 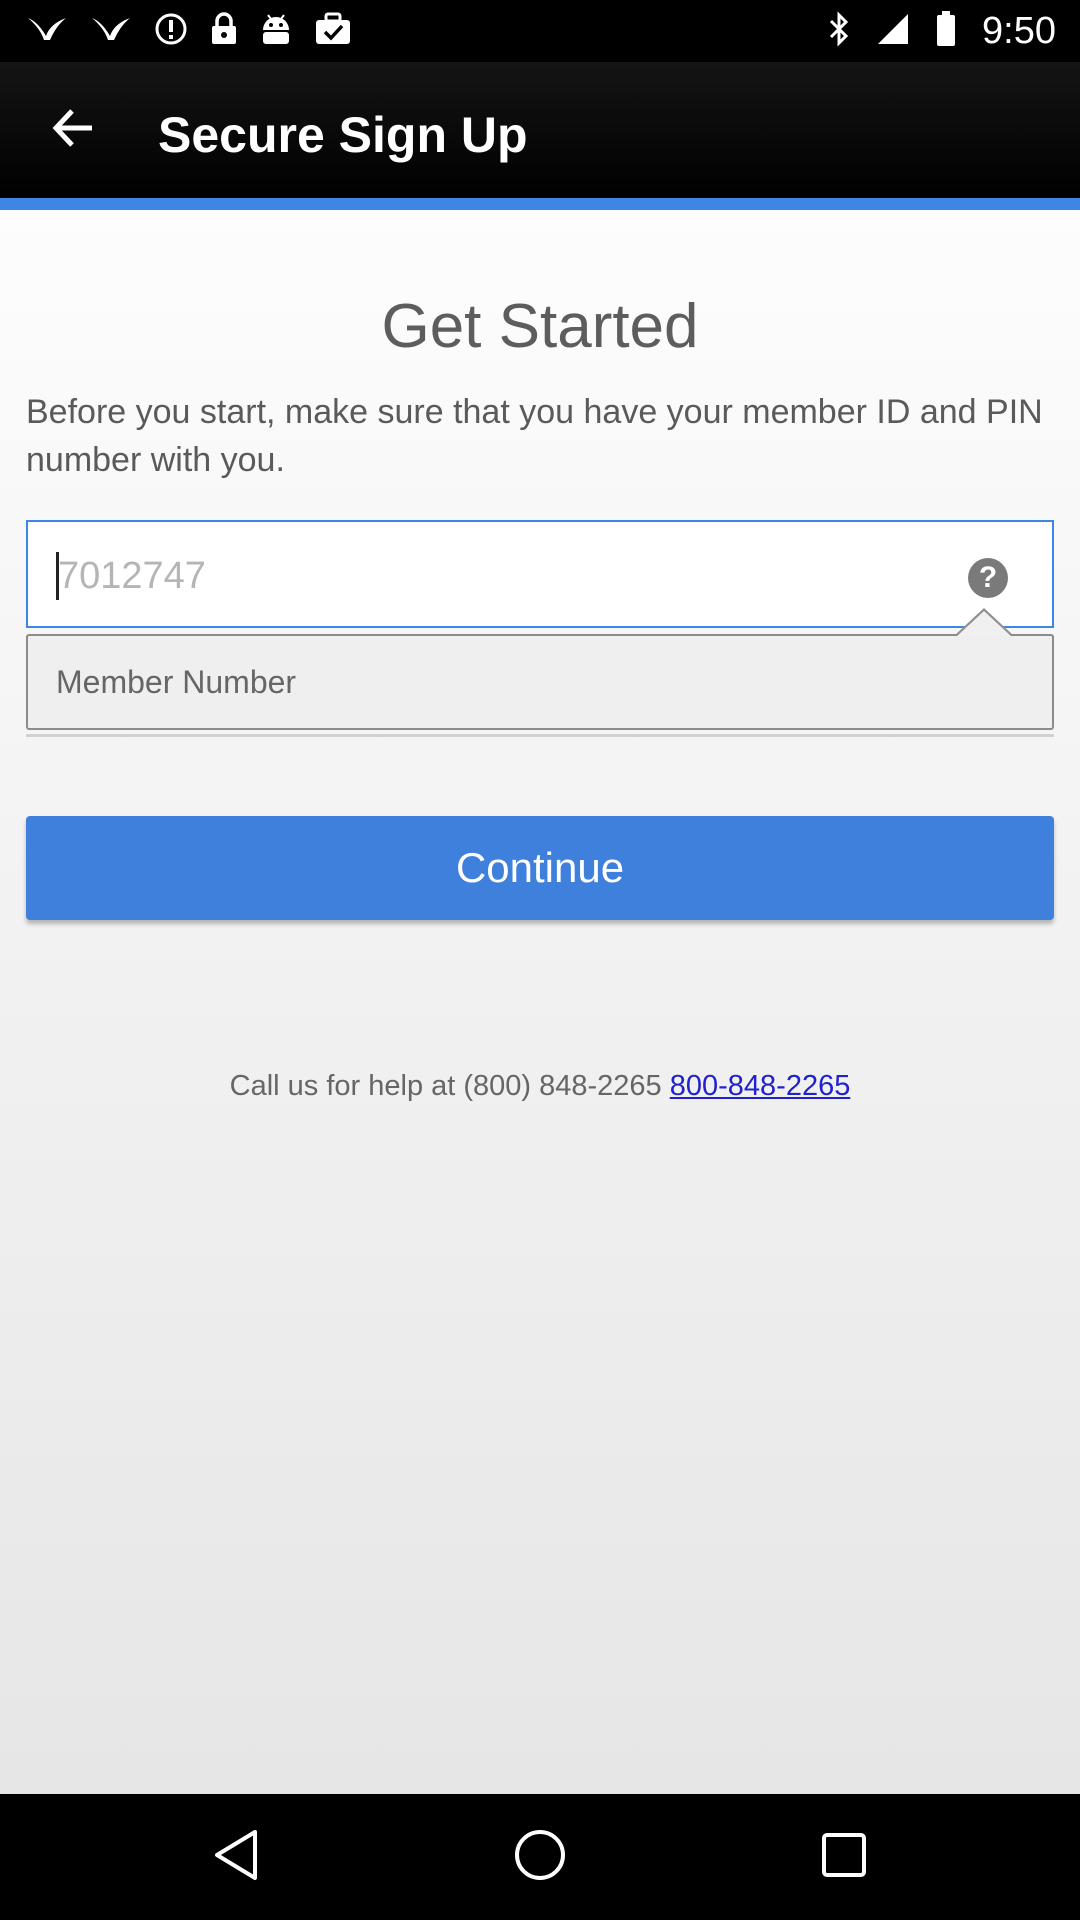 I want to click on system-icons: 9:50, so click(x=942, y=31).